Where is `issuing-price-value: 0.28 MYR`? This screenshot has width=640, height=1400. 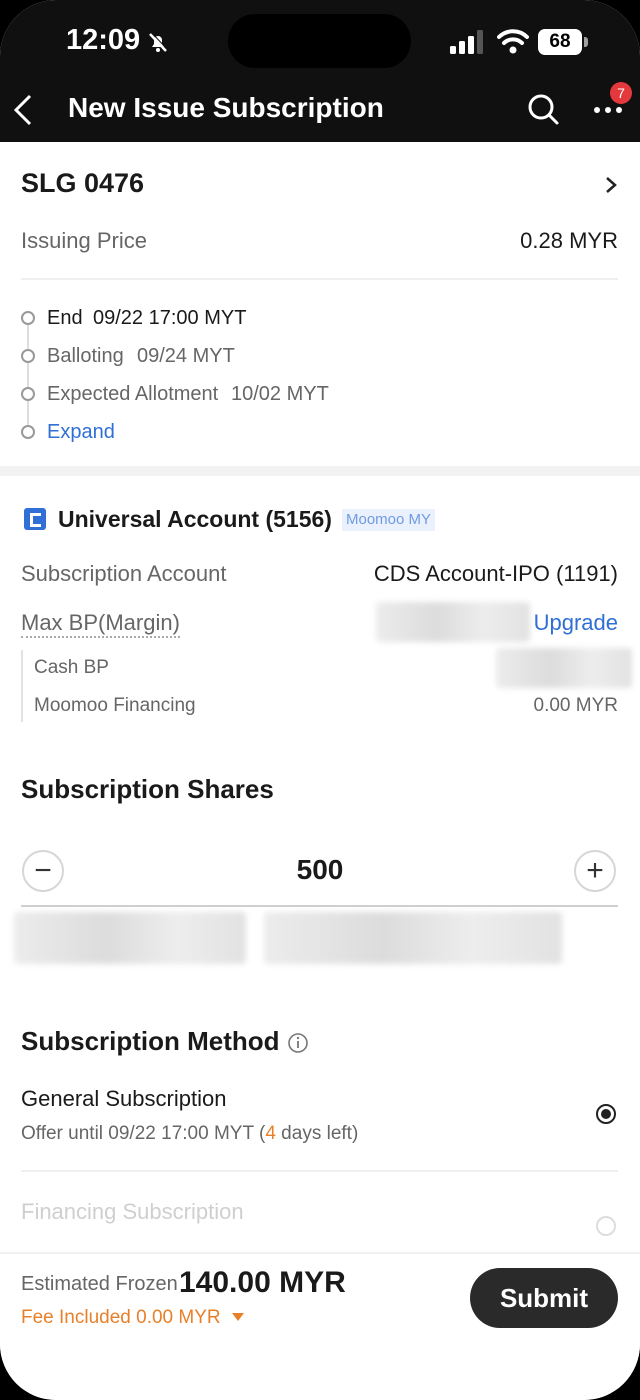 issuing-price-value: 0.28 MYR is located at coordinates (569, 240).